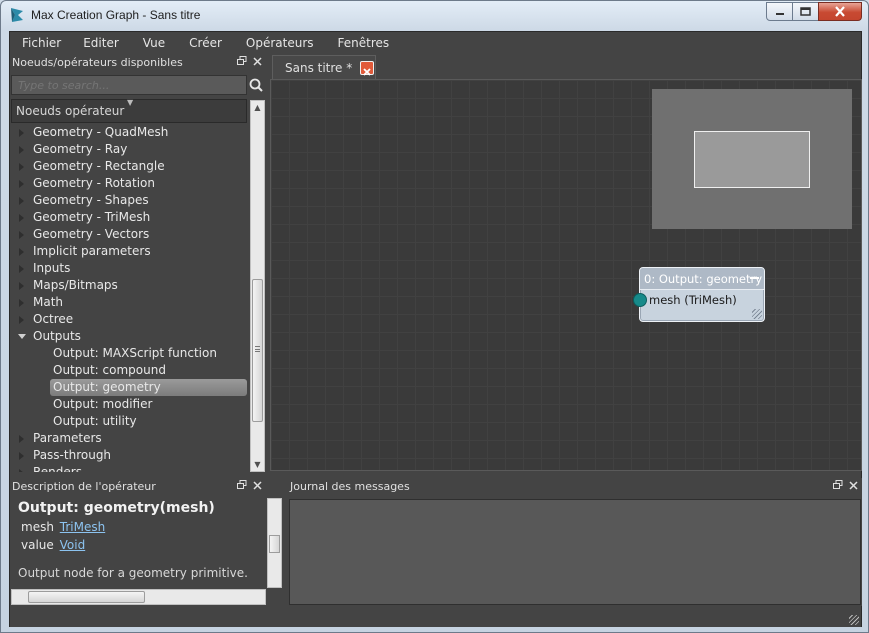  I want to click on canvas-minimap, so click(752, 159).